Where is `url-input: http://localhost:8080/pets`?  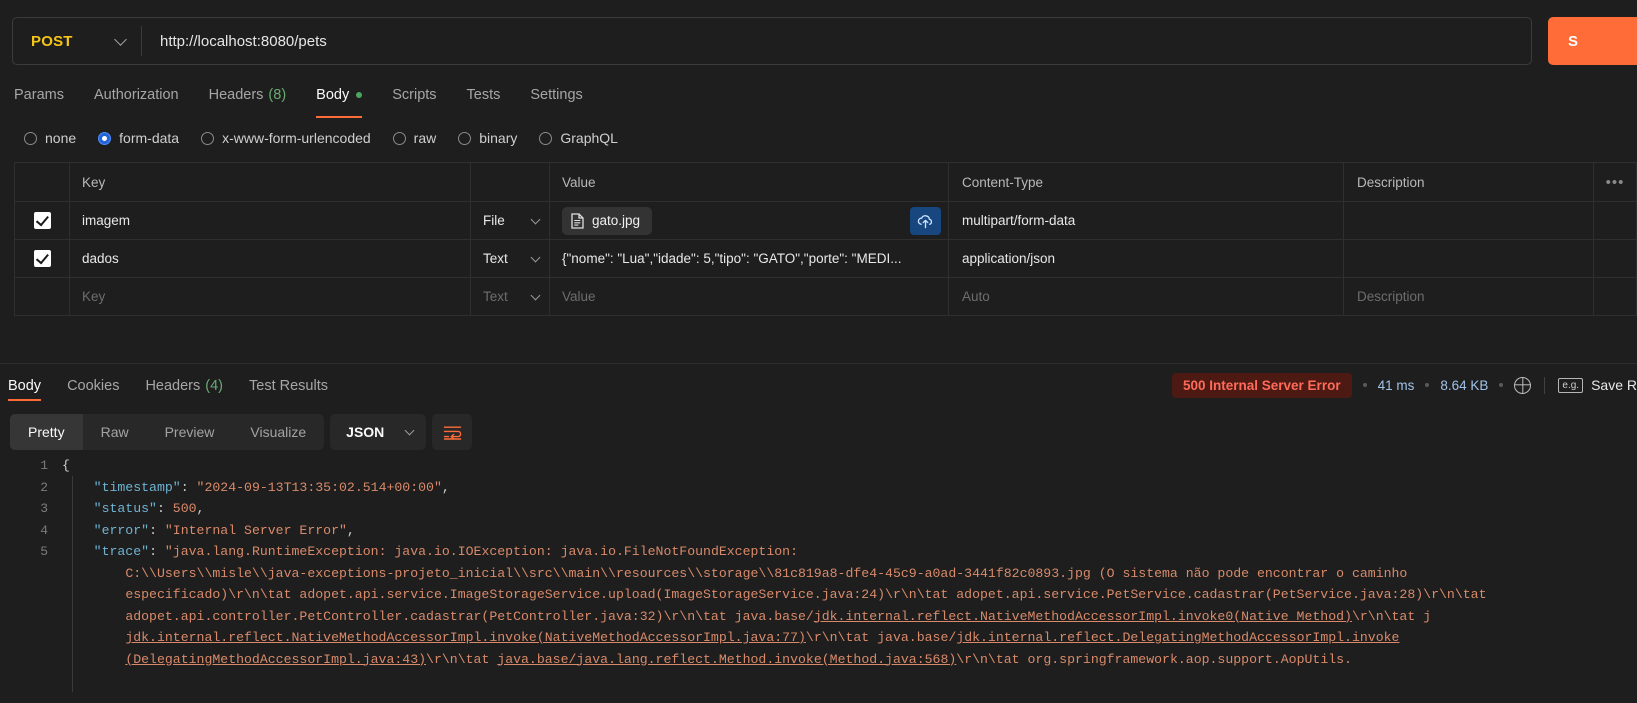
url-input: http://localhost:8080/pets is located at coordinates (836, 41).